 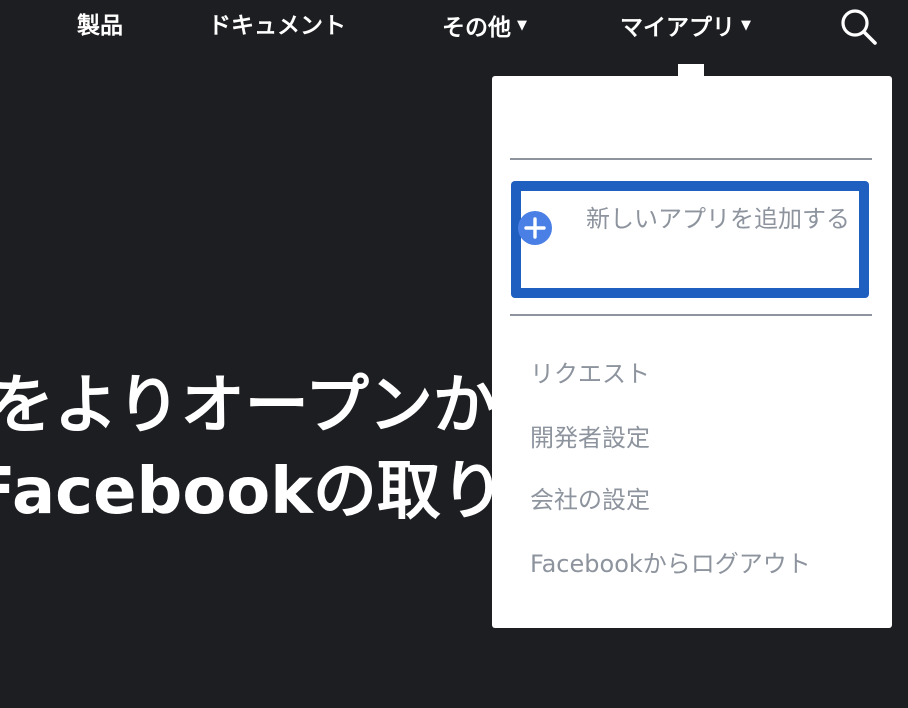 I want to click on top-nav: 製品 ドキュメント その他 ▼ マイアプリ ▼, so click(x=454, y=28).